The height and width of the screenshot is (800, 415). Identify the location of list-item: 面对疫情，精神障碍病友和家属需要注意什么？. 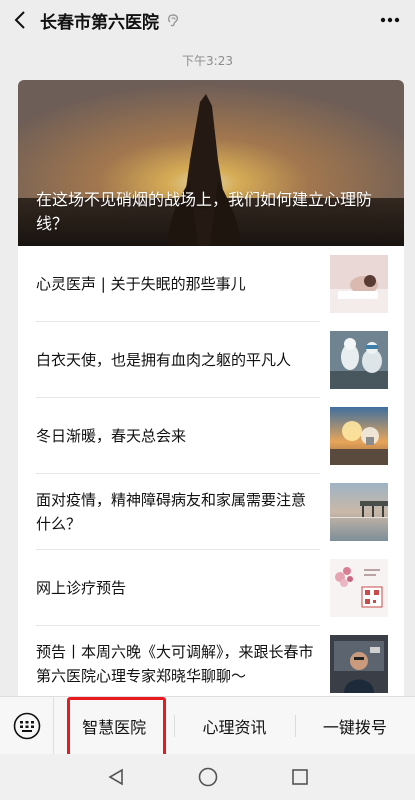
(211, 512).